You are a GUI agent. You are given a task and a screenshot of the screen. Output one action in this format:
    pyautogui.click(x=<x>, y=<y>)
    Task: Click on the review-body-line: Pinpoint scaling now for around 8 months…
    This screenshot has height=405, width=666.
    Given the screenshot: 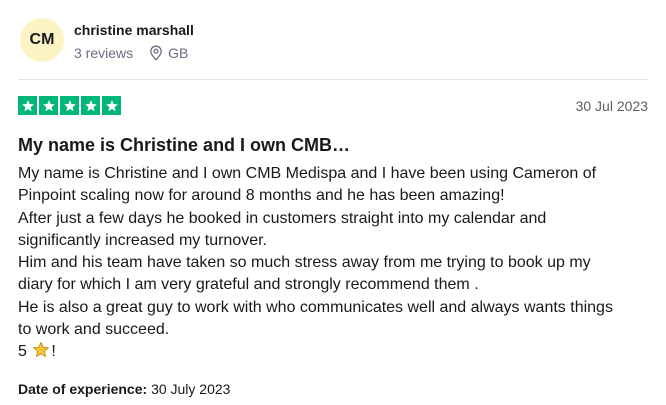 What is the action you would take?
    pyautogui.click(x=261, y=196)
    